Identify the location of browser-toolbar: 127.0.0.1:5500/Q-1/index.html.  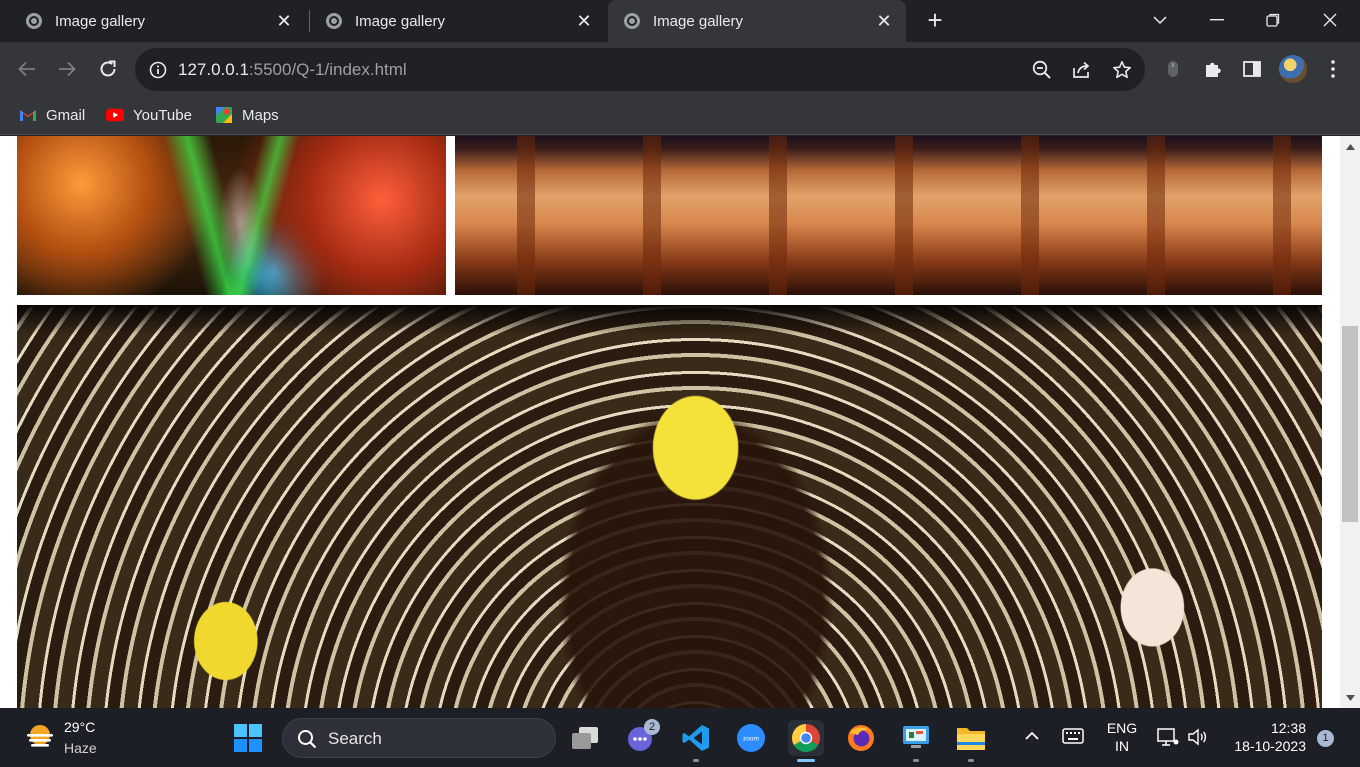
(680, 69).